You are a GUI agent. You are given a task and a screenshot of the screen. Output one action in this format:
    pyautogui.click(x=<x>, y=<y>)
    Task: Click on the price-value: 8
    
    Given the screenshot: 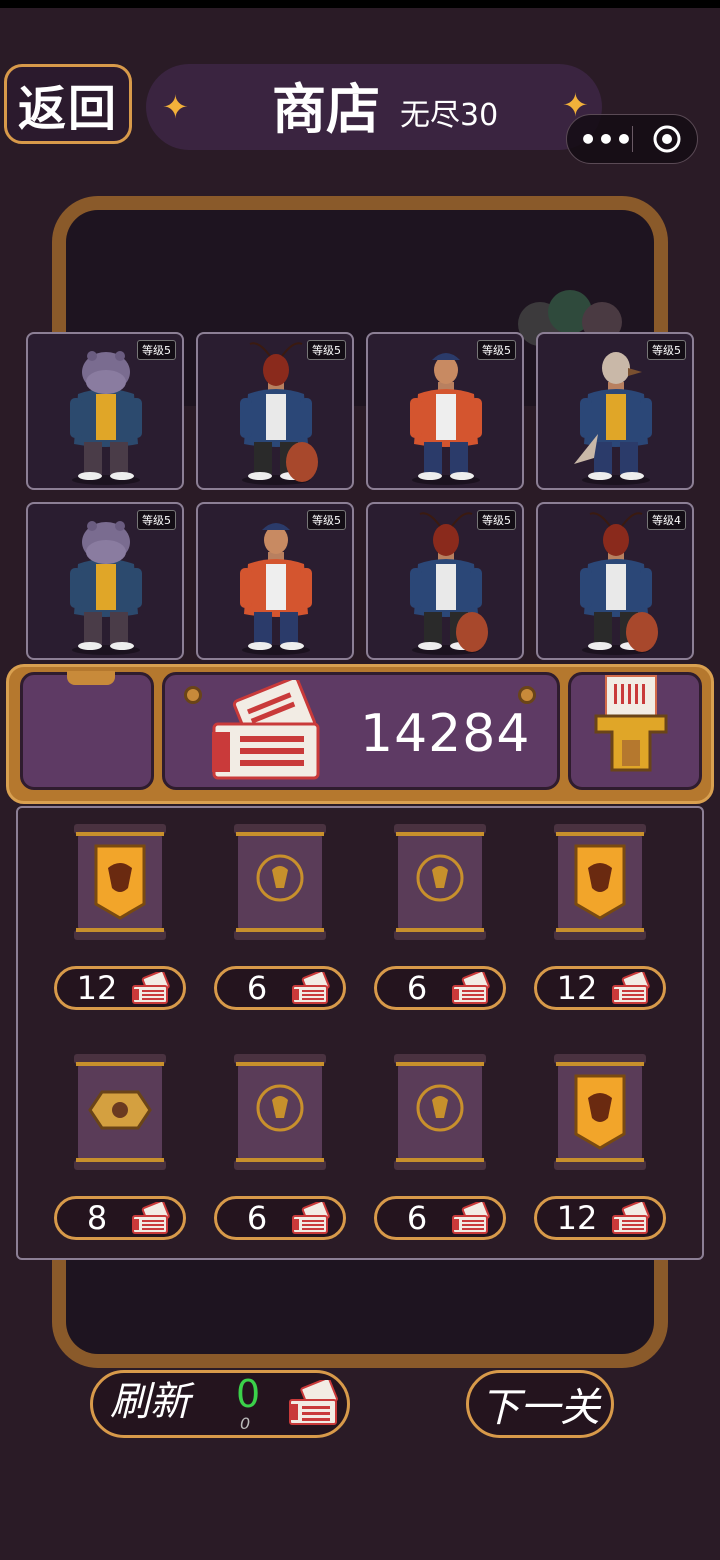 What is the action you would take?
    pyautogui.click(x=97, y=1218)
    